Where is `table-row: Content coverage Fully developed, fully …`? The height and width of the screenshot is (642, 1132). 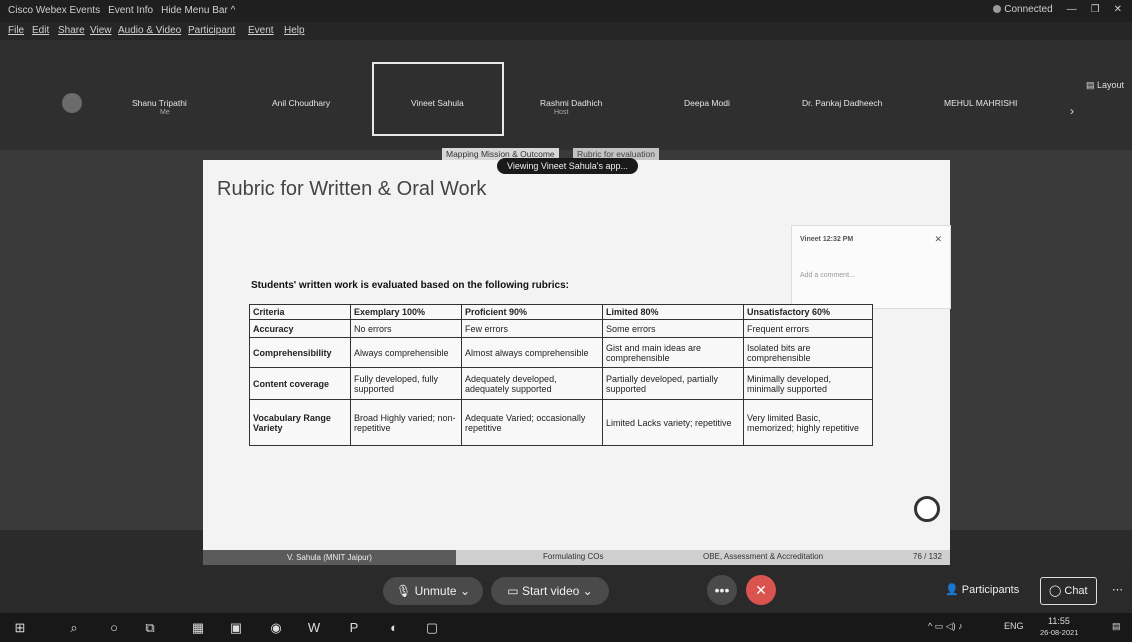 table-row: Content coverage Fully developed, fully … is located at coordinates (561, 384).